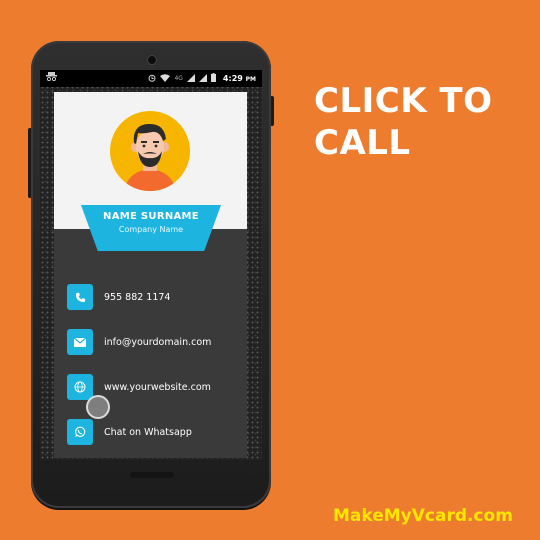  Describe the element at coordinates (213, 78) in the screenshot. I see `battery-icon` at that location.